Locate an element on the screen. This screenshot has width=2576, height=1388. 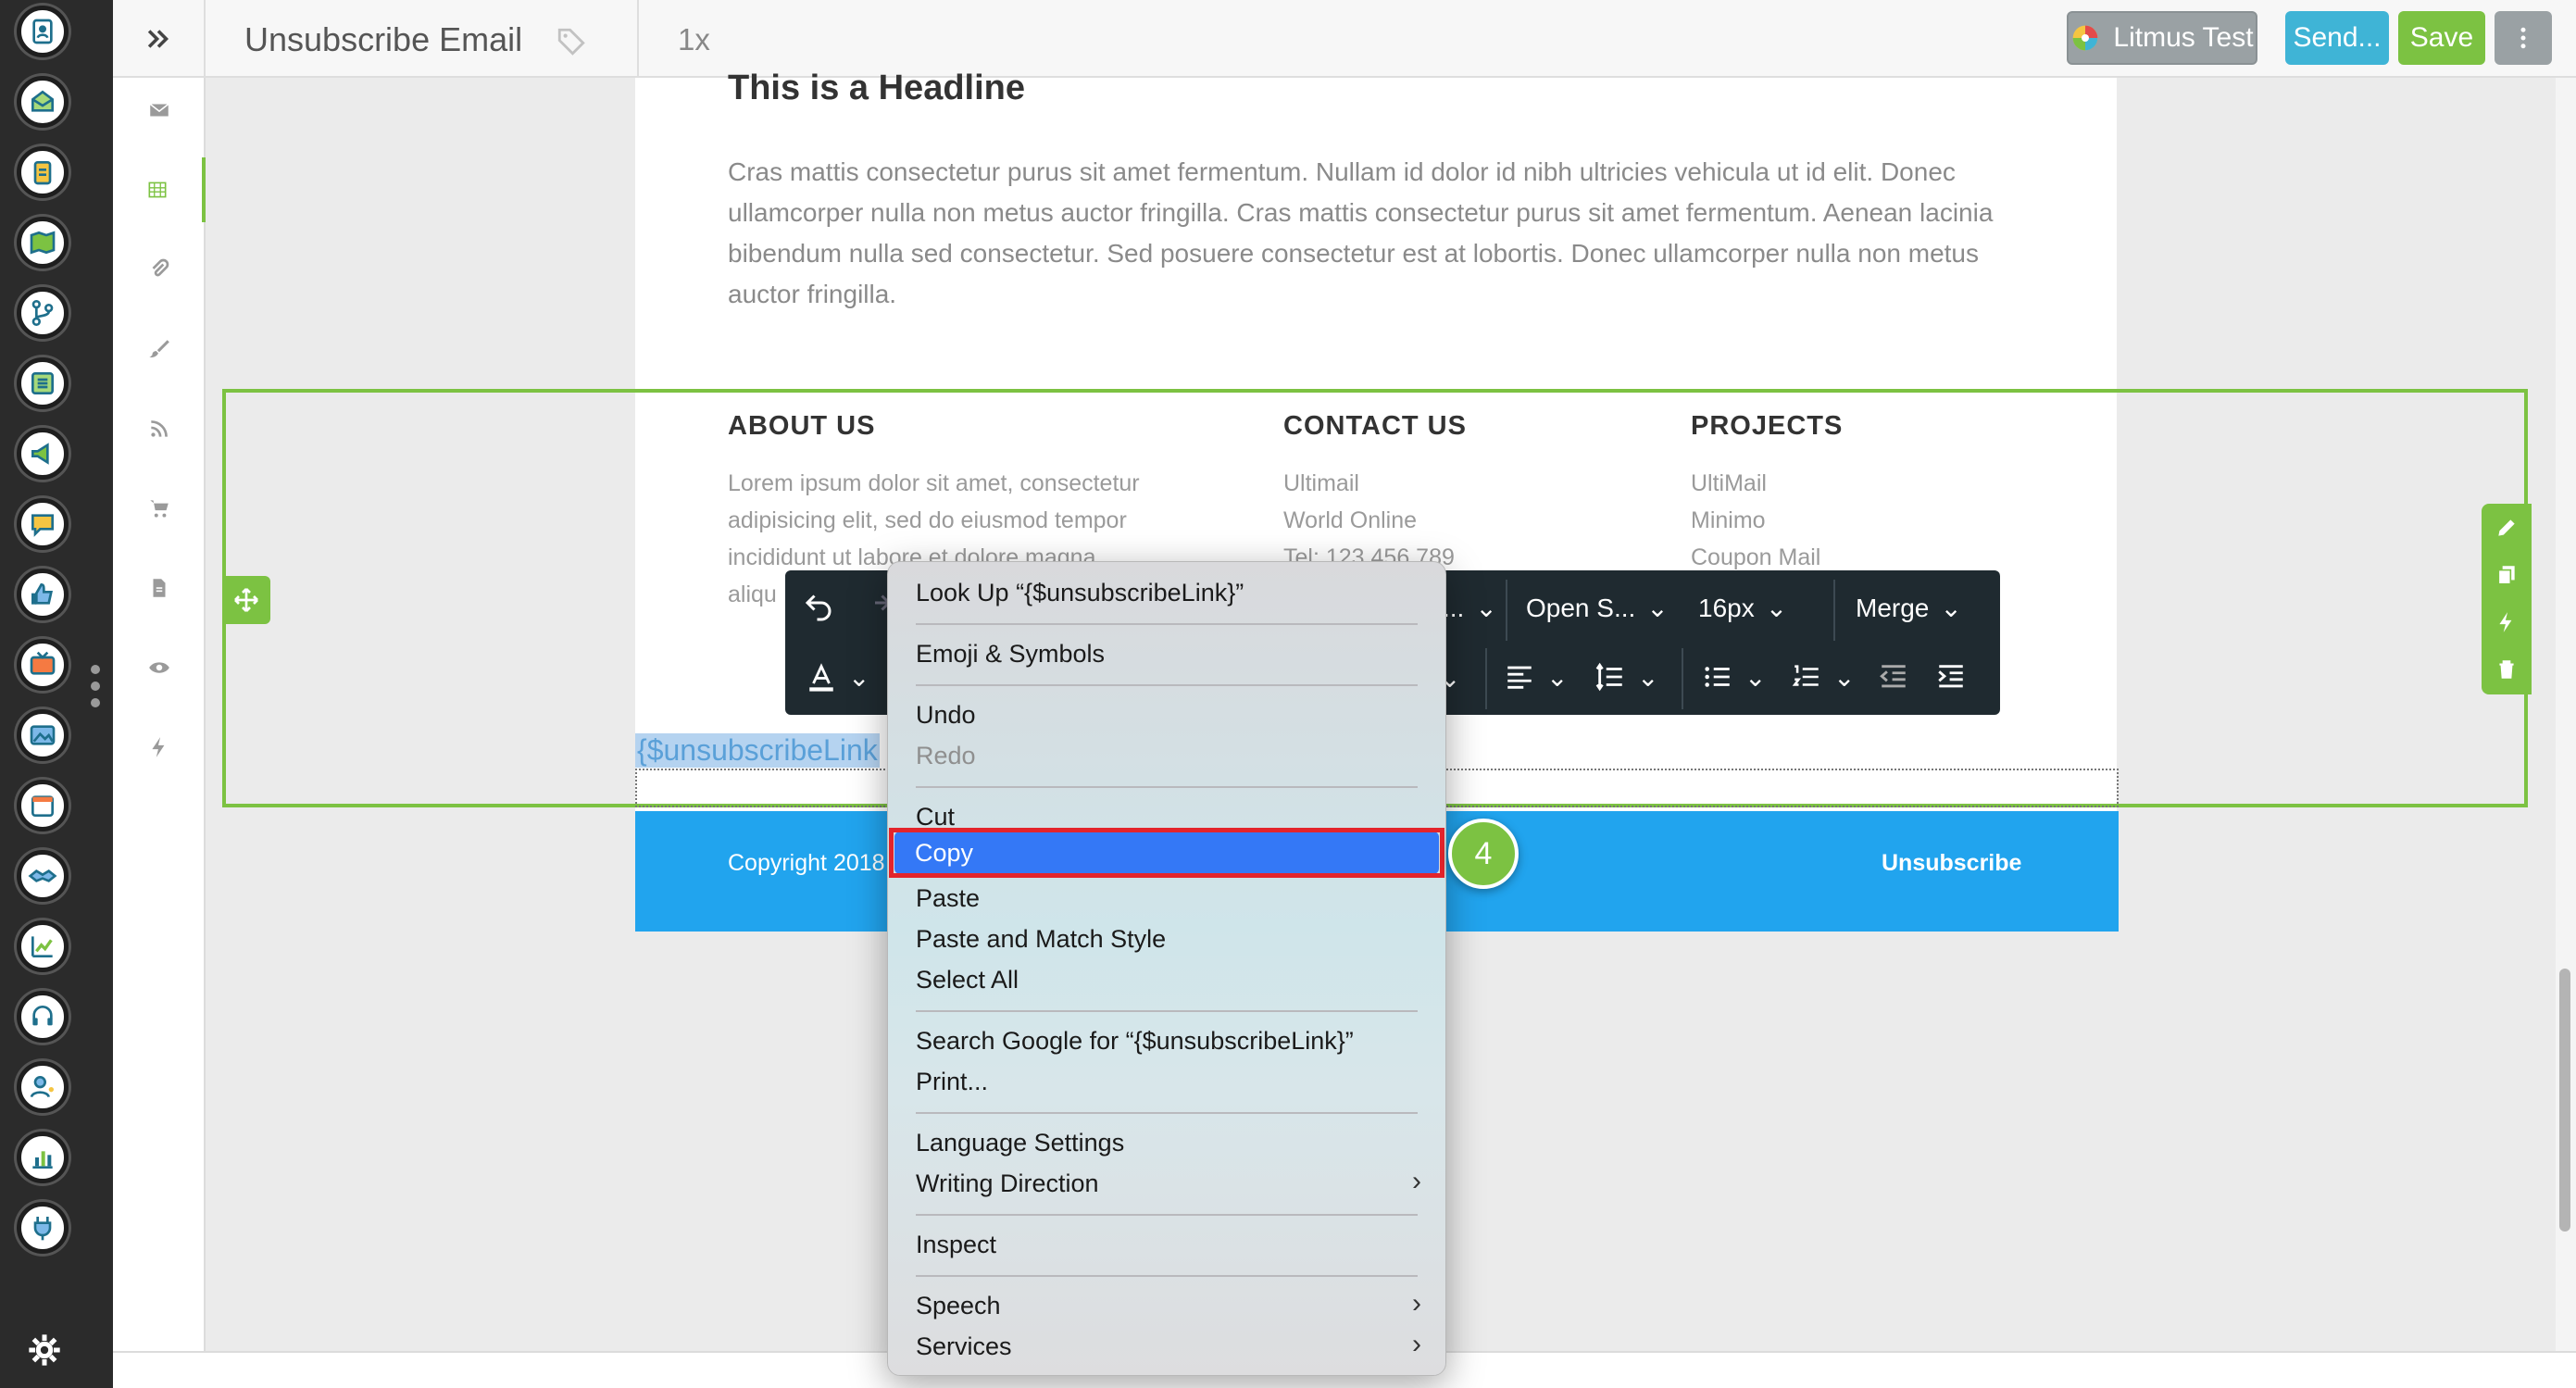
menu-redo: Redo is located at coordinates (946, 755).